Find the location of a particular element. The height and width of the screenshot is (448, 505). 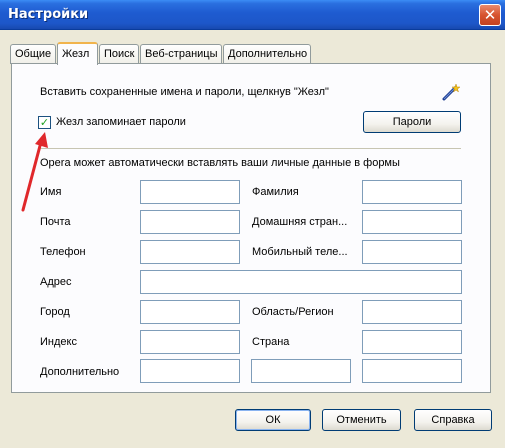

tab-wand: Жезл is located at coordinates (77, 53).